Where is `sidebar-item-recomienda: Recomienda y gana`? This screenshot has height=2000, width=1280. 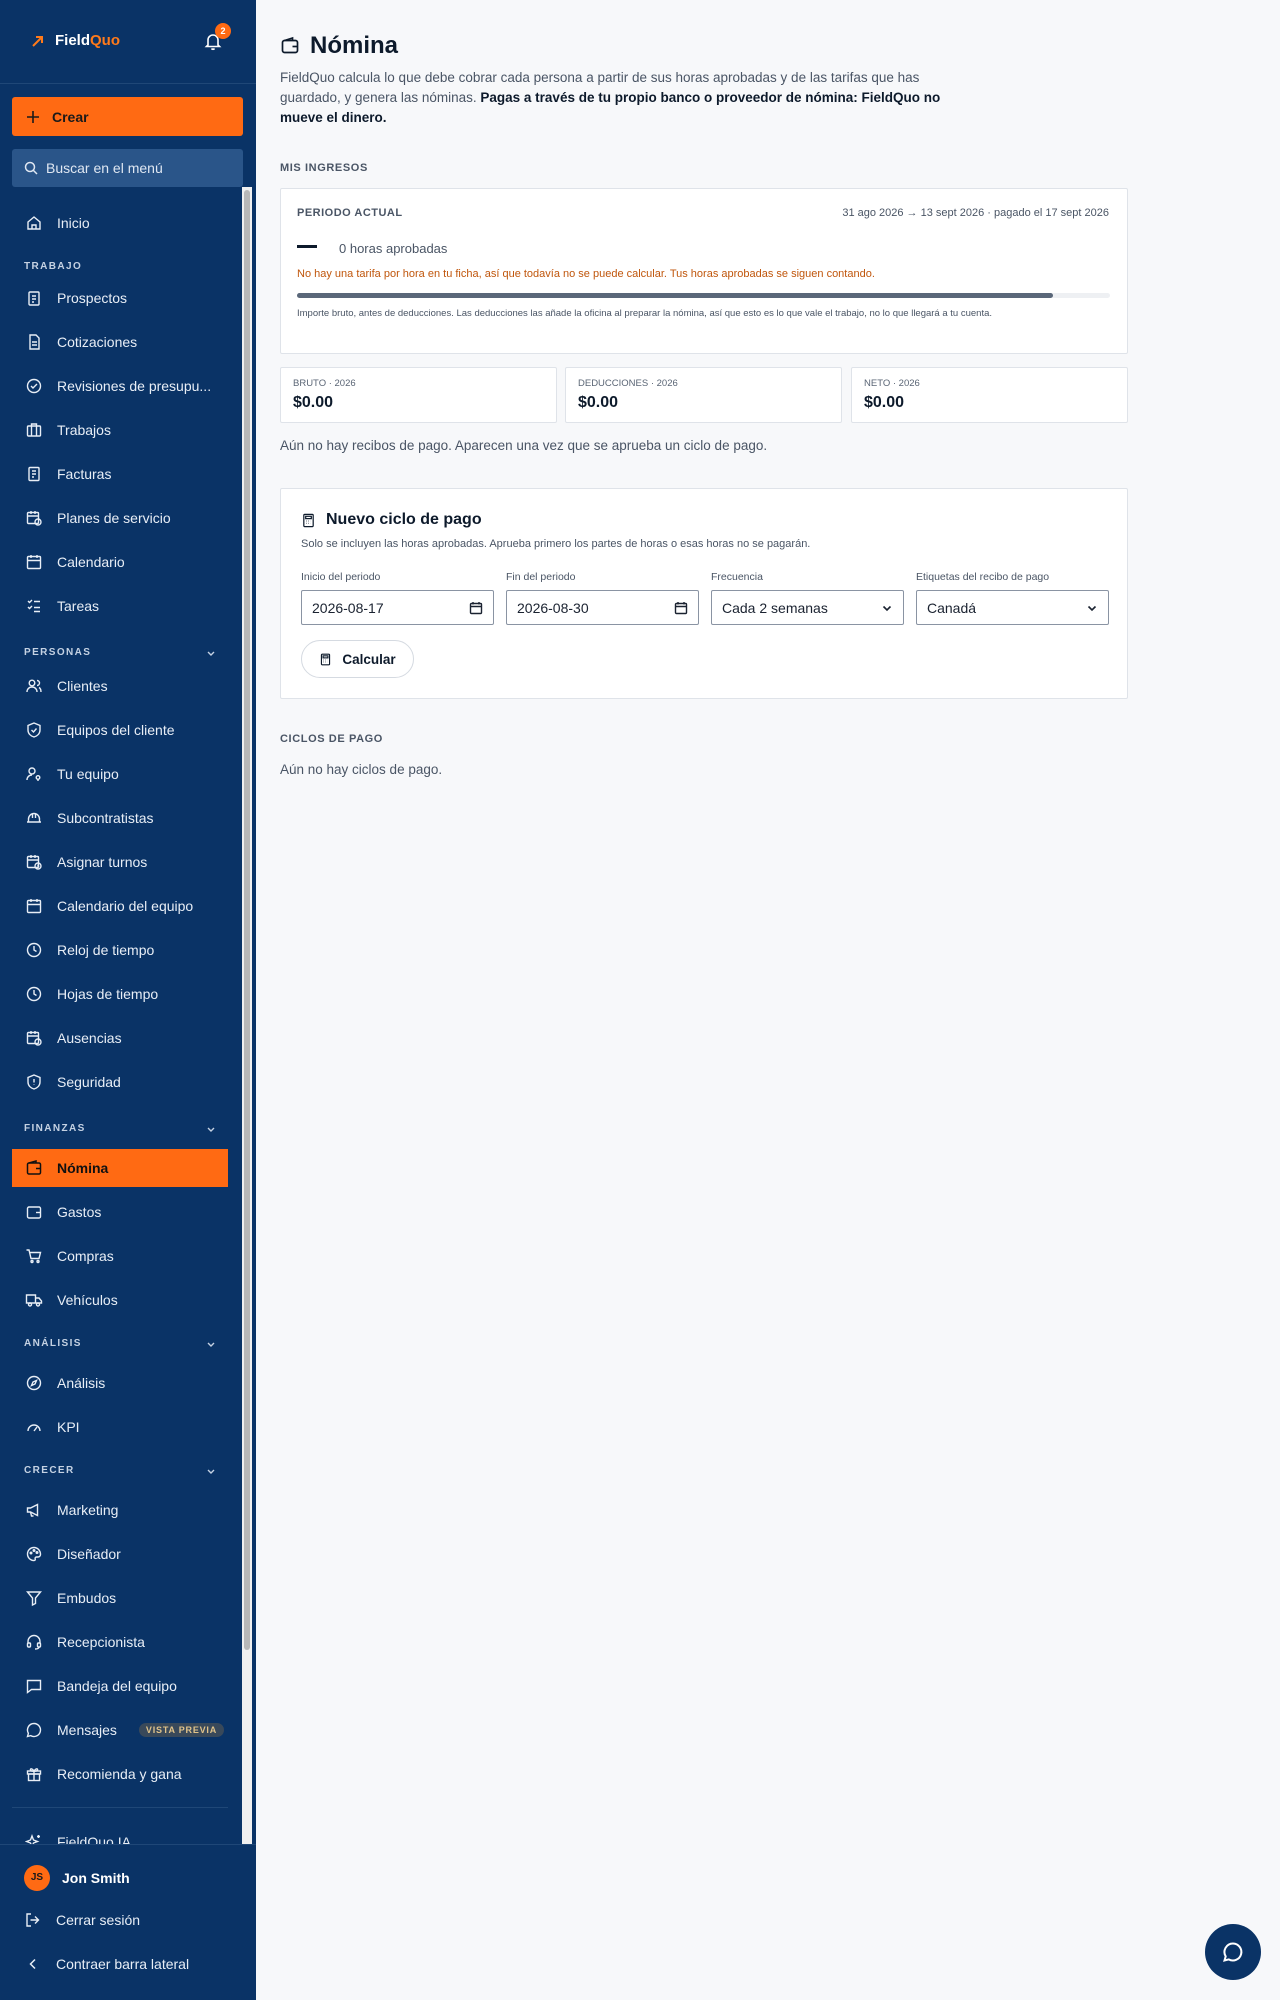 sidebar-item-recomienda: Recomienda y gana is located at coordinates (120, 1774).